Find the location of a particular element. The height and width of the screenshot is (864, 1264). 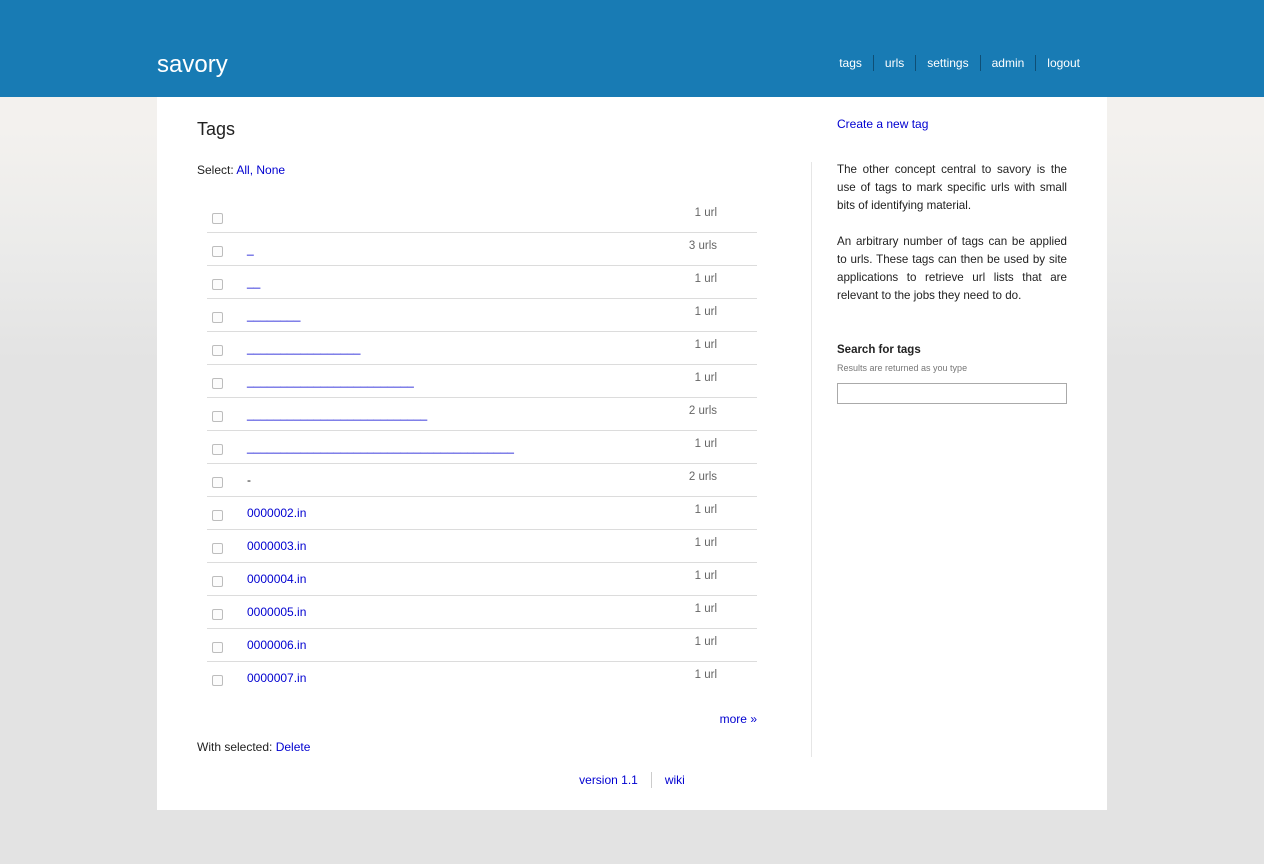

tag-link: 0000004.in is located at coordinates (276, 579).